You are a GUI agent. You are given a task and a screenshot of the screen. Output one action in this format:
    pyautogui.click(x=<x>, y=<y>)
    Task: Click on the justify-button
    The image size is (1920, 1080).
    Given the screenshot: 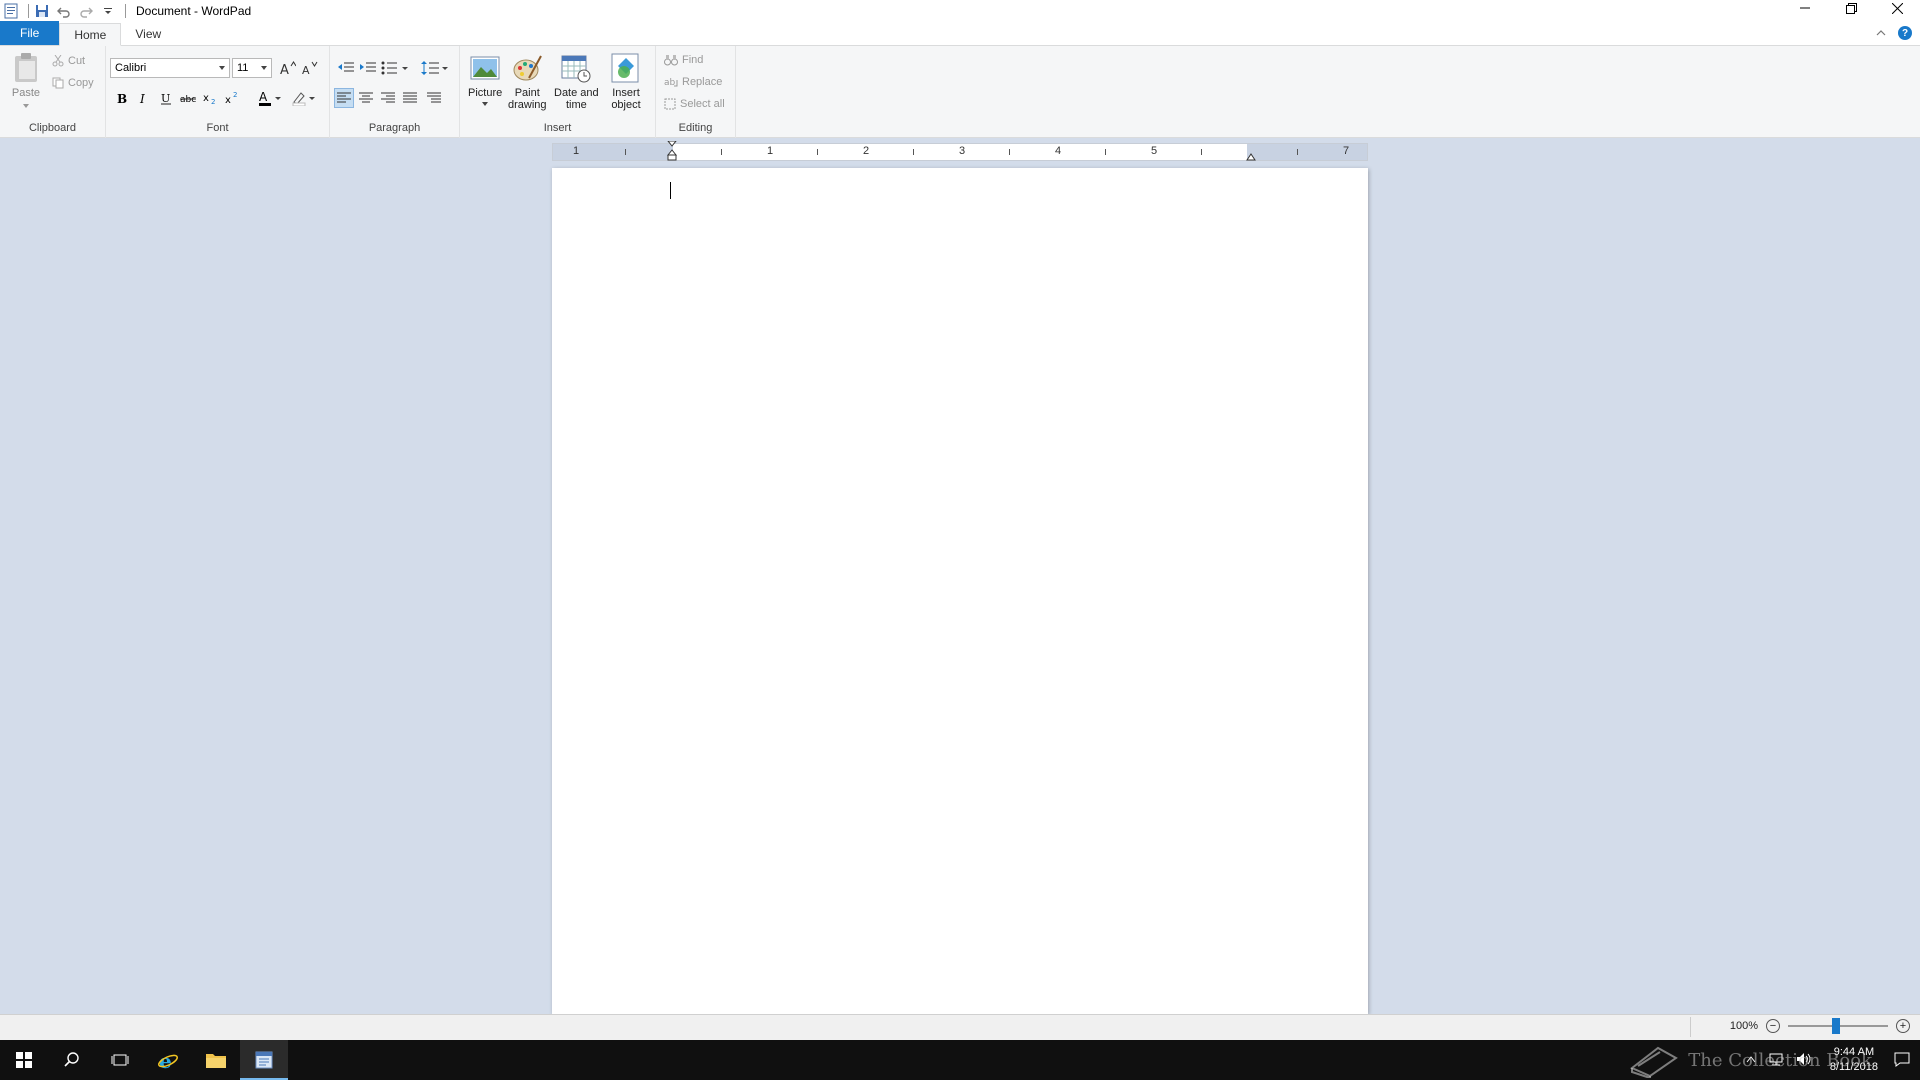 What is the action you would take?
    pyautogui.click(x=410, y=98)
    